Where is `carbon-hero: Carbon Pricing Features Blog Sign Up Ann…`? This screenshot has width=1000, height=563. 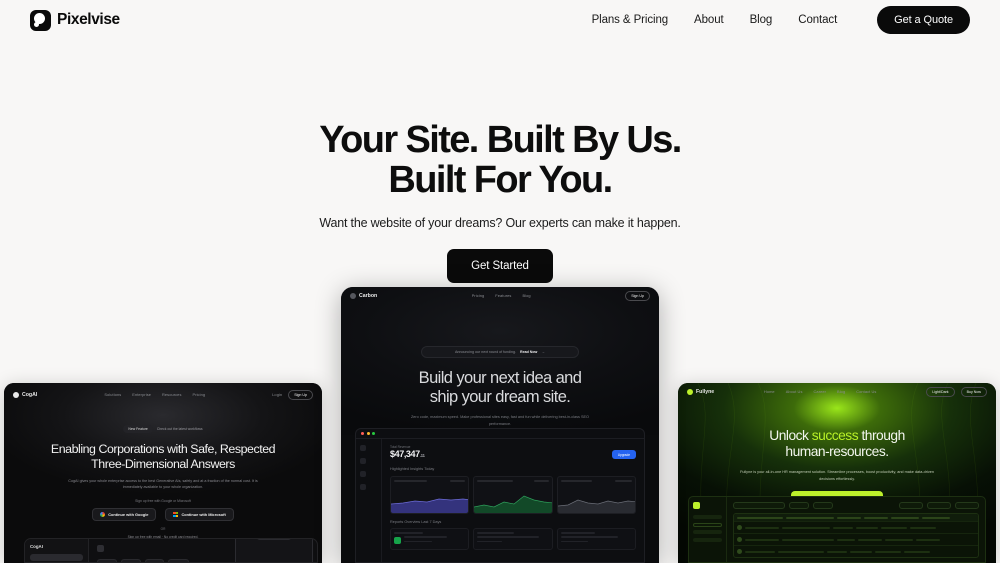 carbon-hero: Carbon Pricing Features Blog Sign Up Ann… is located at coordinates (500, 369).